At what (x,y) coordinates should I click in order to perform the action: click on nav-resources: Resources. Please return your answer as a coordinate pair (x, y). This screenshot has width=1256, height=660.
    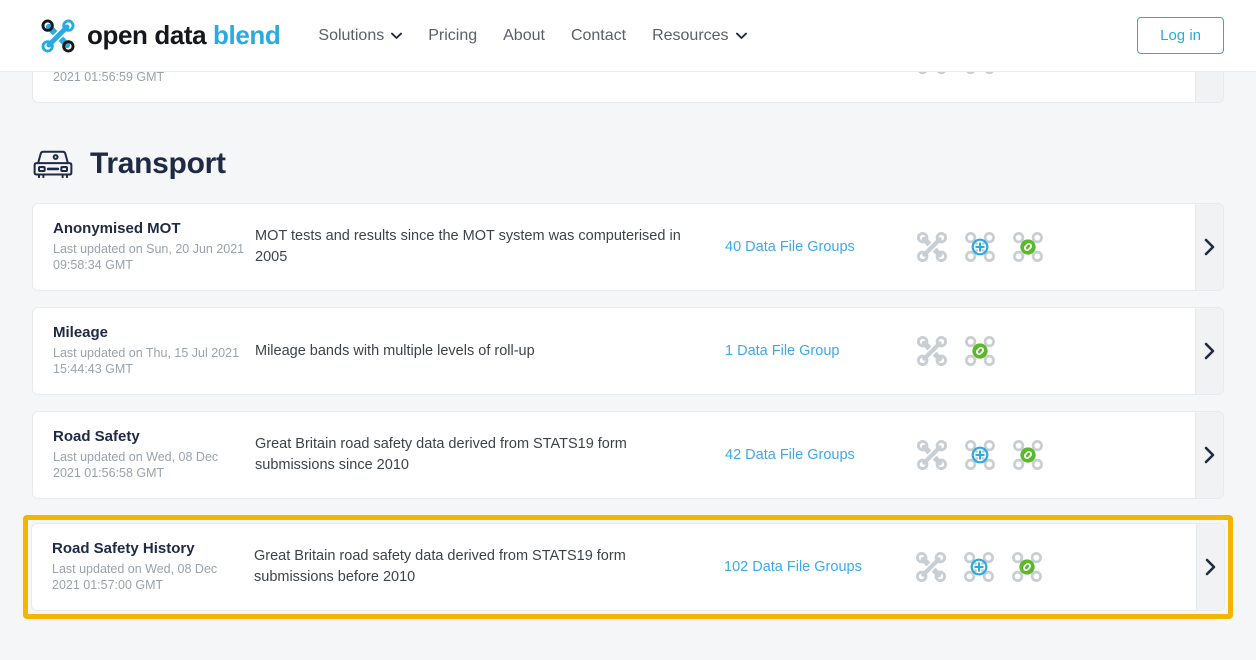
    Looking at the image, I should click on (699, 35).